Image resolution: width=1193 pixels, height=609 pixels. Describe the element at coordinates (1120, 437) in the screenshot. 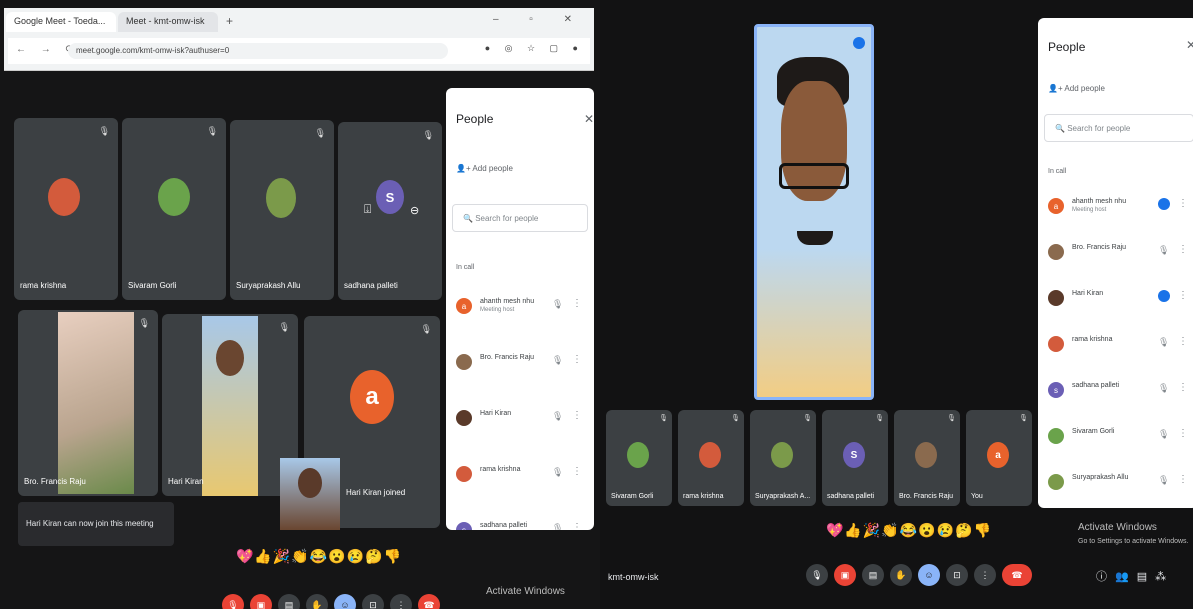

I see `participant-row: Sivaram Gorli 🎙 ⋮` at that location.